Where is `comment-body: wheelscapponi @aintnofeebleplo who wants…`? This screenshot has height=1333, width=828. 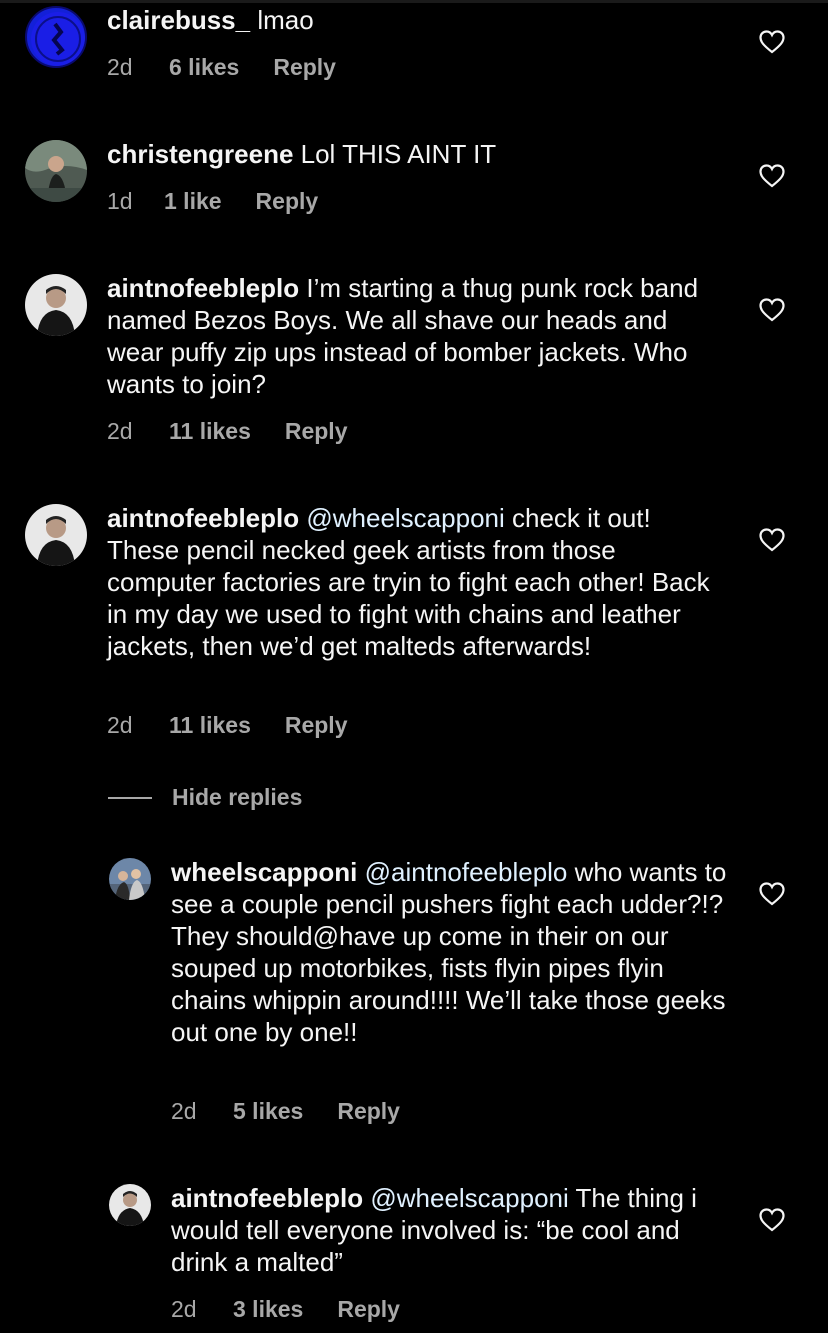 comment-body: wheelscapponi @aintnofeebleplo who wants… is located at coordinates (451, 952).